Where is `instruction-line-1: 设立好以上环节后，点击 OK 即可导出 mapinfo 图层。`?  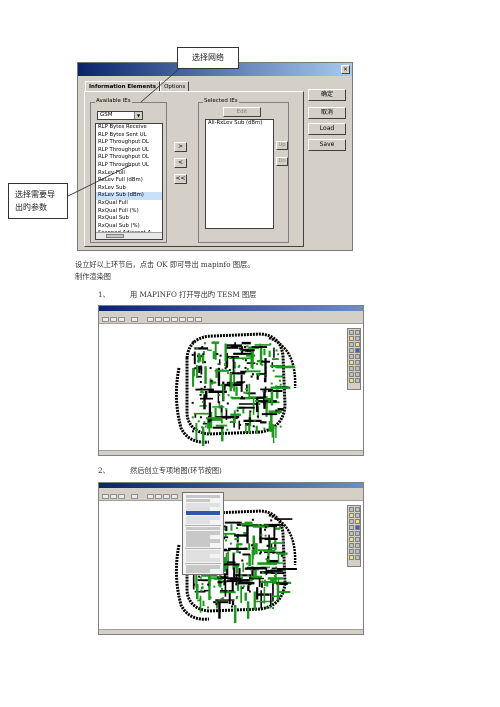
instruction-line-1: 设立好以上环节后，点击 OK 即可导出 mapinfo 图层。 is located at coordinates (165, 264).